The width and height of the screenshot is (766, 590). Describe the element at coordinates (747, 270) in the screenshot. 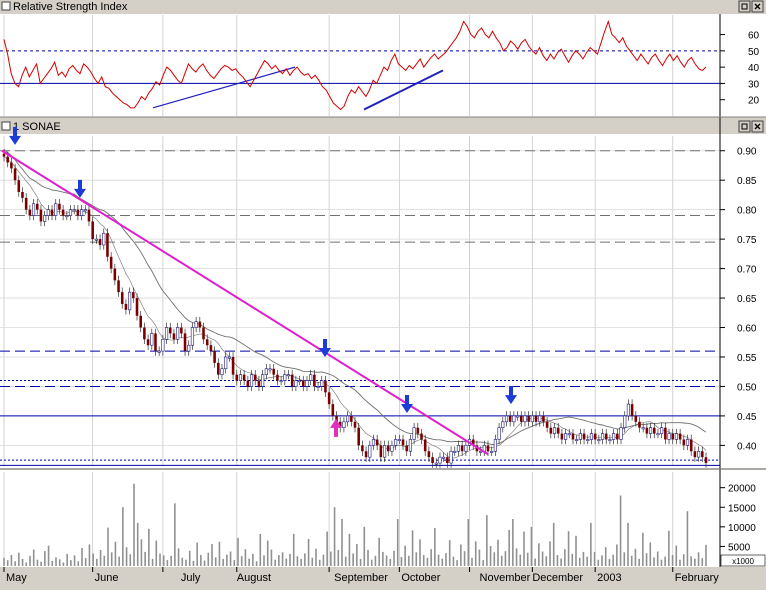

I see `price-tick-label: 0.70` at that location.